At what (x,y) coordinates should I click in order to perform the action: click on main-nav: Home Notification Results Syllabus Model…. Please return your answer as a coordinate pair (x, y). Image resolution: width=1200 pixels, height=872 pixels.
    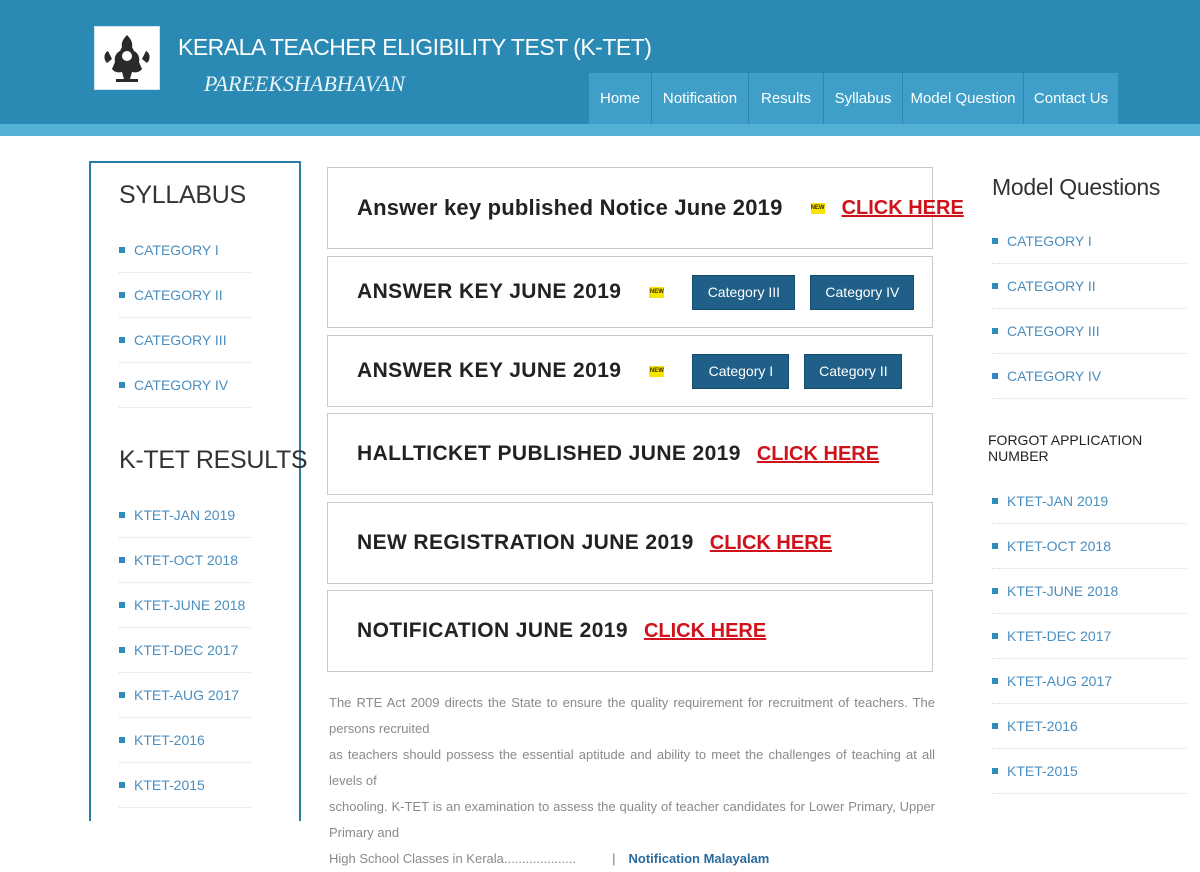
    Looking at the image, I should click on (853, 98).